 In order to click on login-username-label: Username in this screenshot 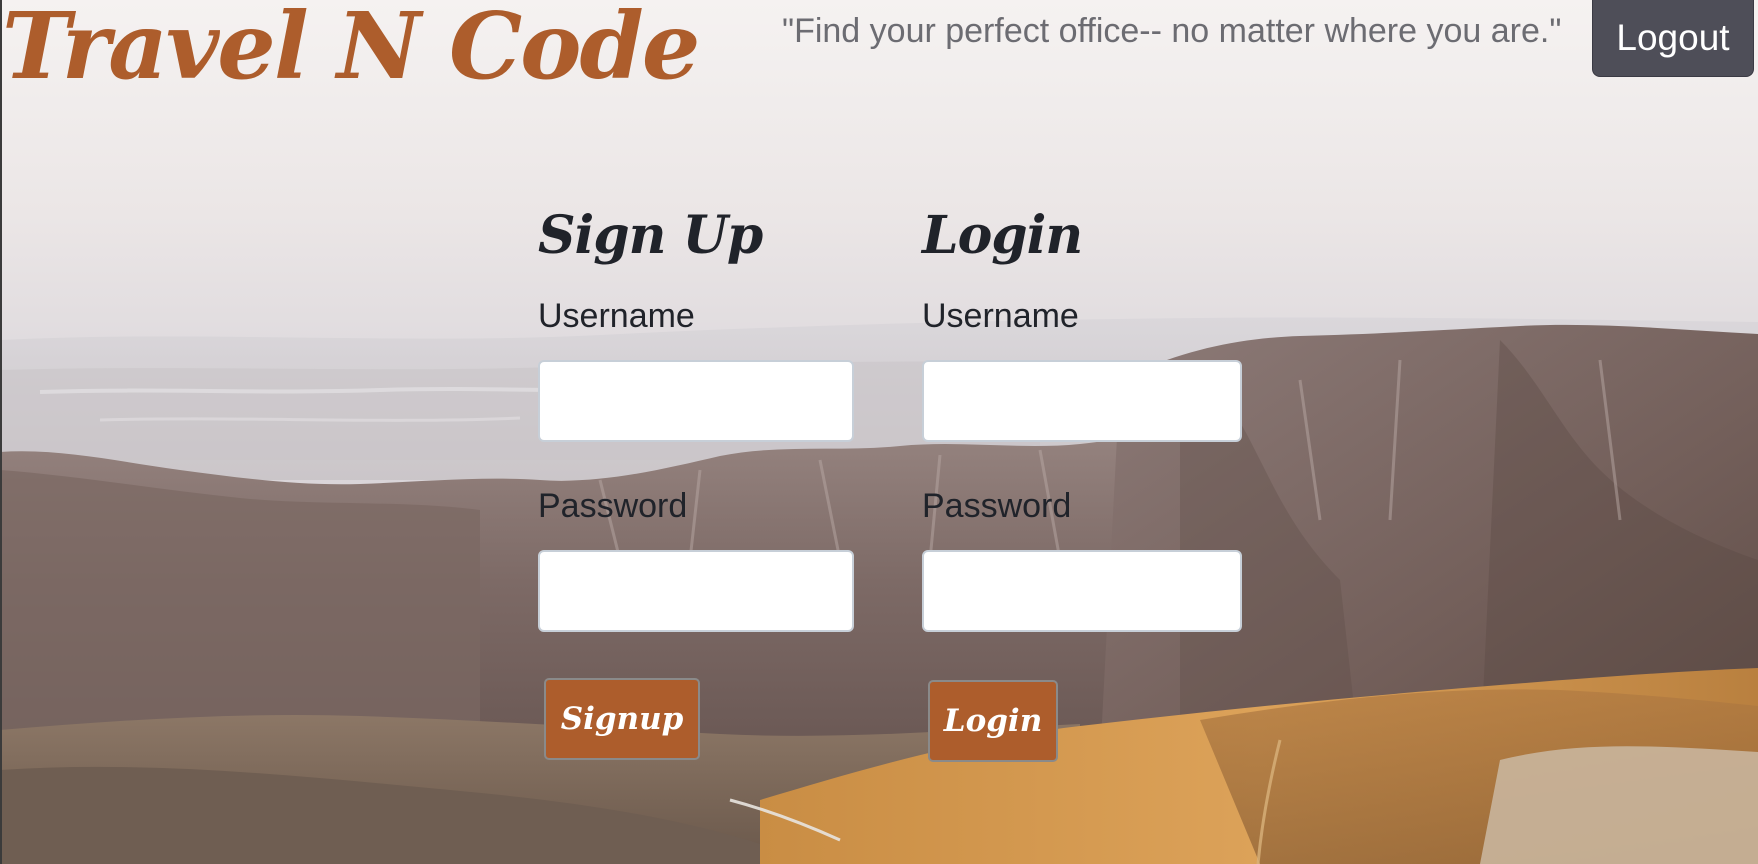, I will do `click(1000, 316)`.